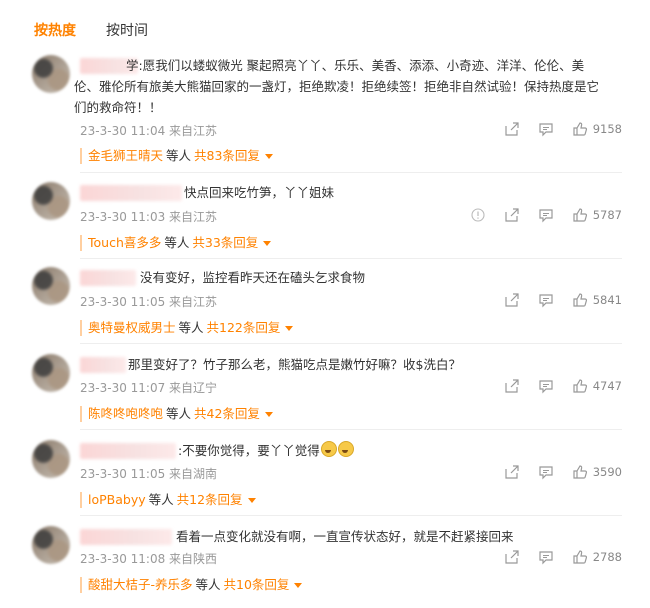 Image resolution: width=650 pixels, height=608 pixels. What do you see at coordinates (149, 388) in the screenshot?
I see `comment-meta: 23-3-30 11:07 来自辽宁` at bounding box center [149, 388].